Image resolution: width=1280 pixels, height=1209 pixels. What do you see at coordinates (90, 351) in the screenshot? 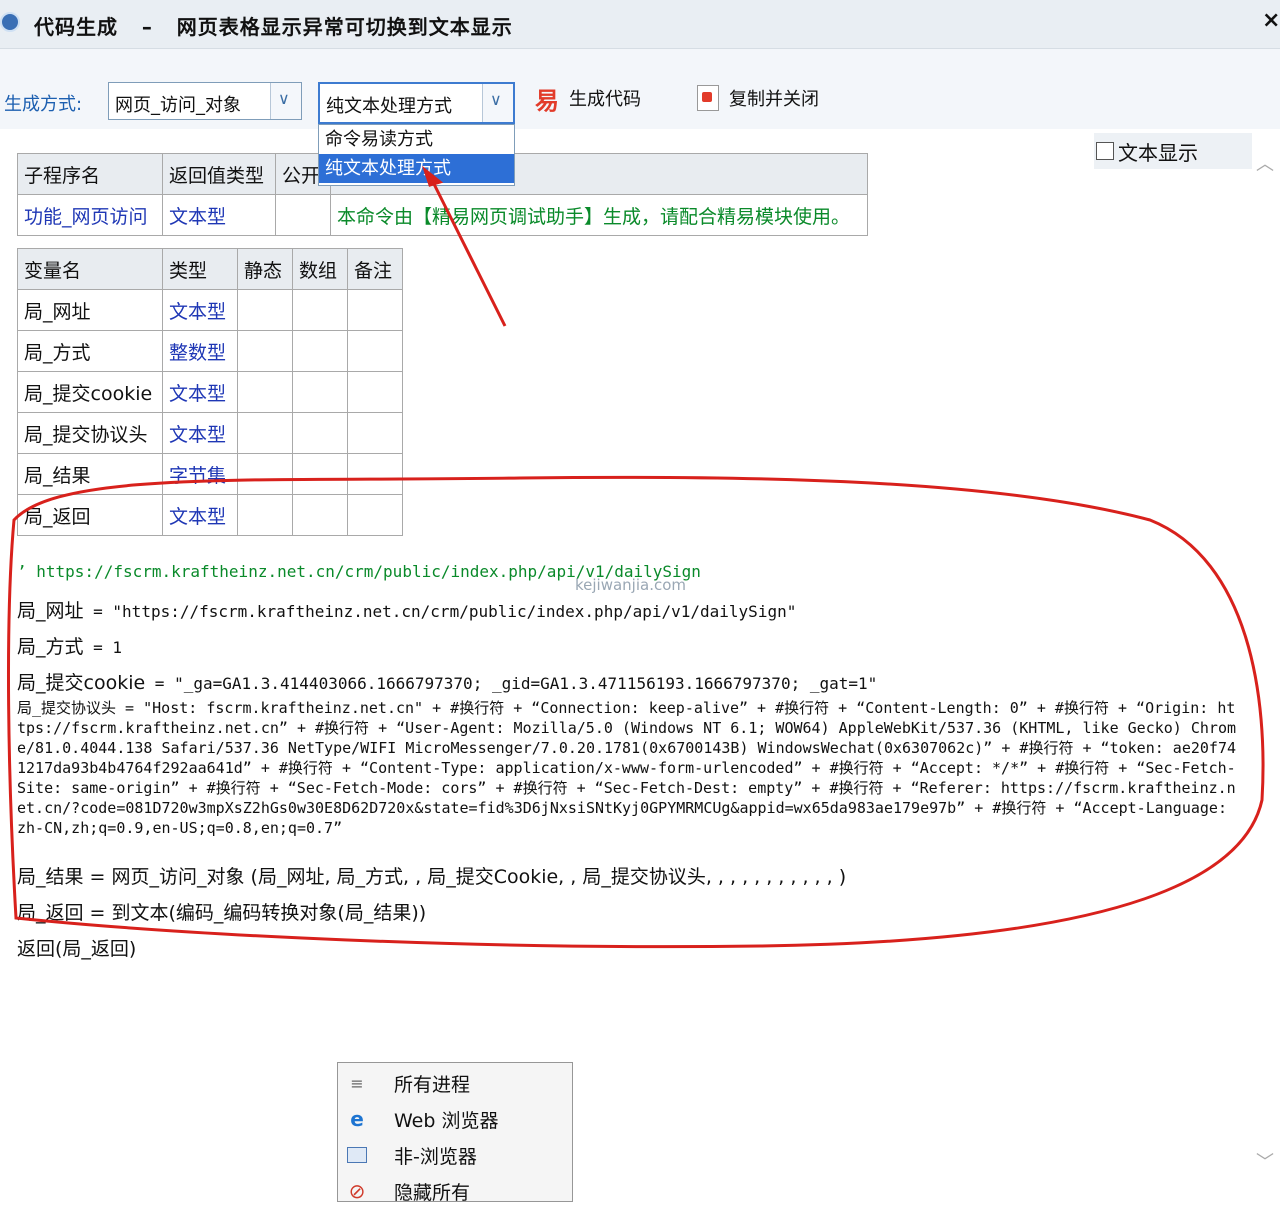
I see `var-name: 局_方式` at bounding box center [90, 351].